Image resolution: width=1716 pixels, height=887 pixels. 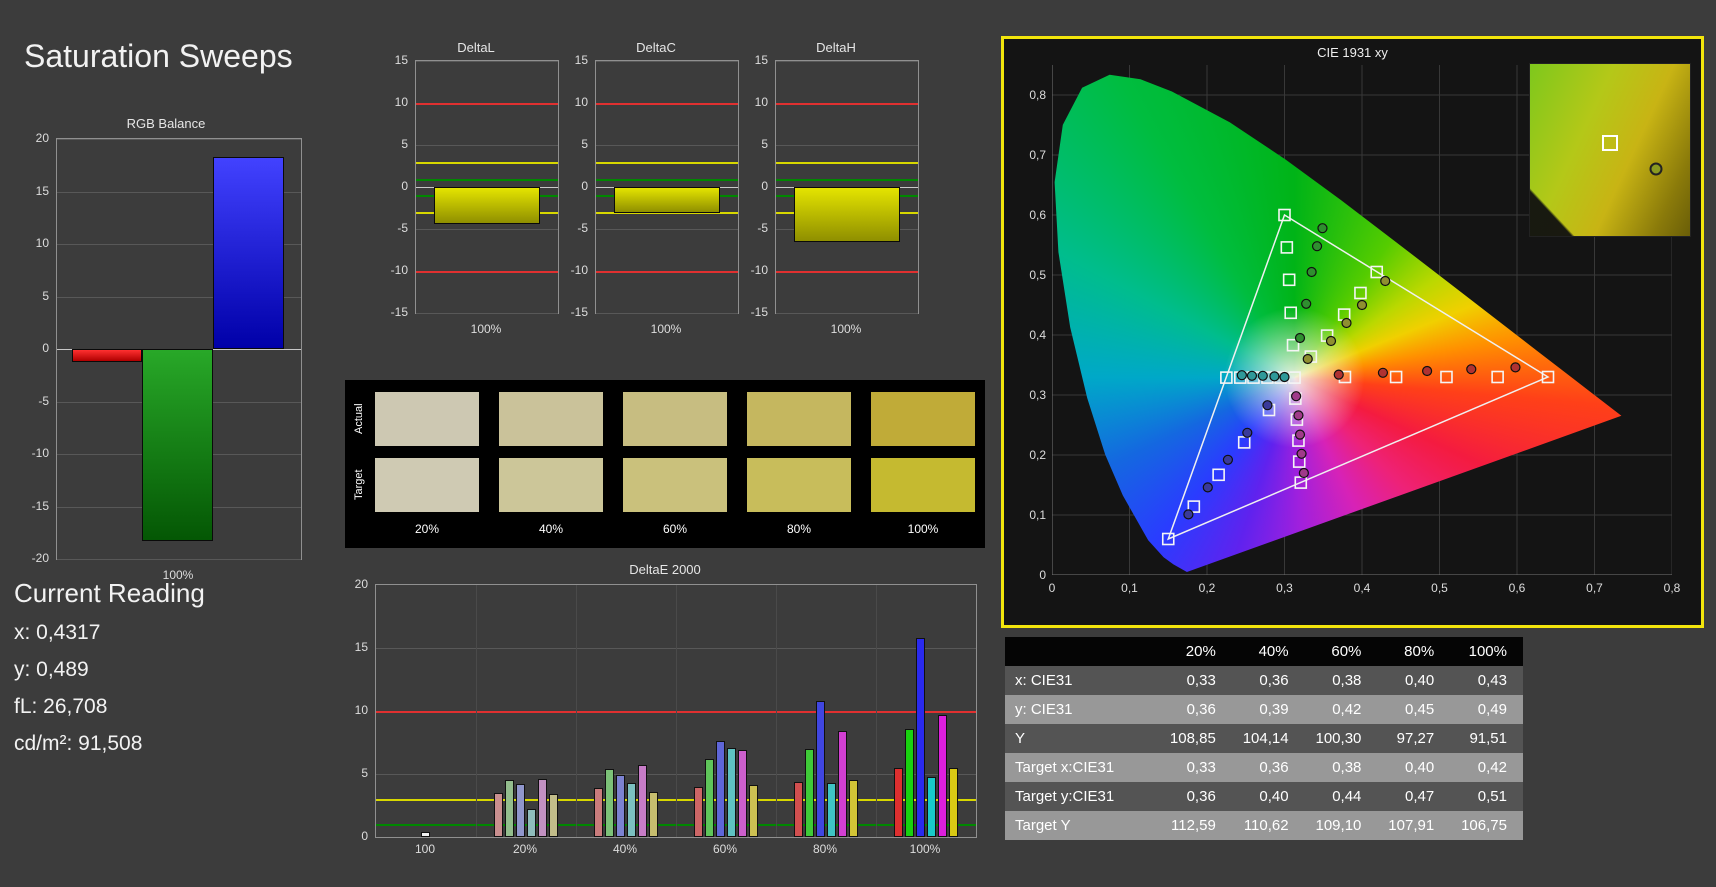 What do you see at coordinates (1497, 377) in the screenshot?
I see `target-square-red` at bounding box center [1497, 377].